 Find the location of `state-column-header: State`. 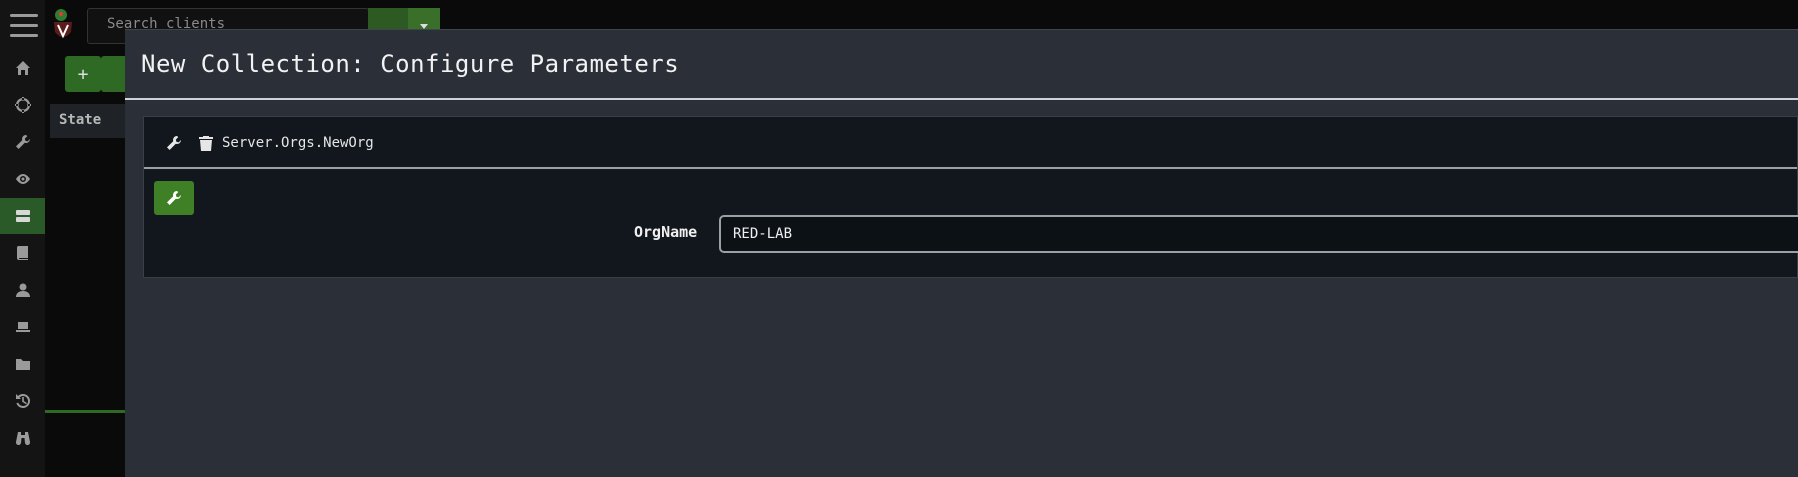

state-column-header: State is located at coordinates (80, 120).